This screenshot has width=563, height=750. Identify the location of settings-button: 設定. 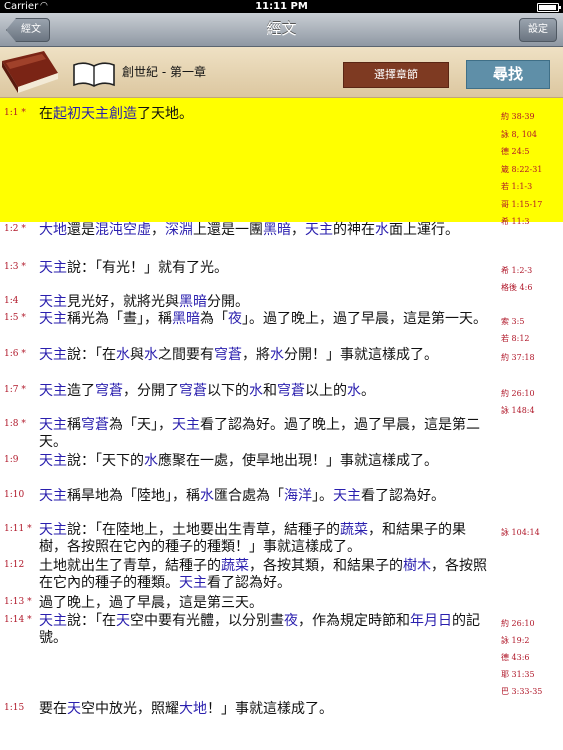
(538, 30).